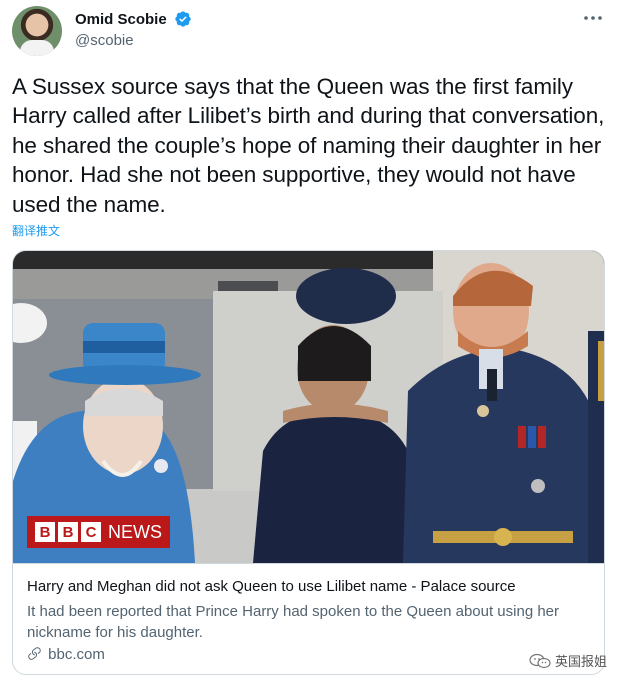  What do you see at coordinates (309, 32) in the screenshot?
I see `tweet-header: Omid Scobie @scobie` at bounding box center [309, 32].